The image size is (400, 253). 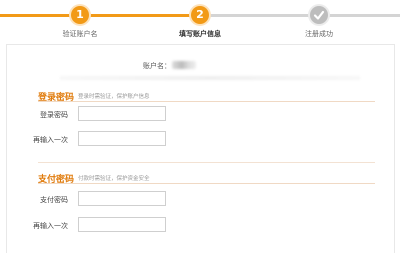 What do you see at coordinates (80, 34) in the screenshot?
I see `step-1-label: 验证账户名` at bounding box center [80, 34].